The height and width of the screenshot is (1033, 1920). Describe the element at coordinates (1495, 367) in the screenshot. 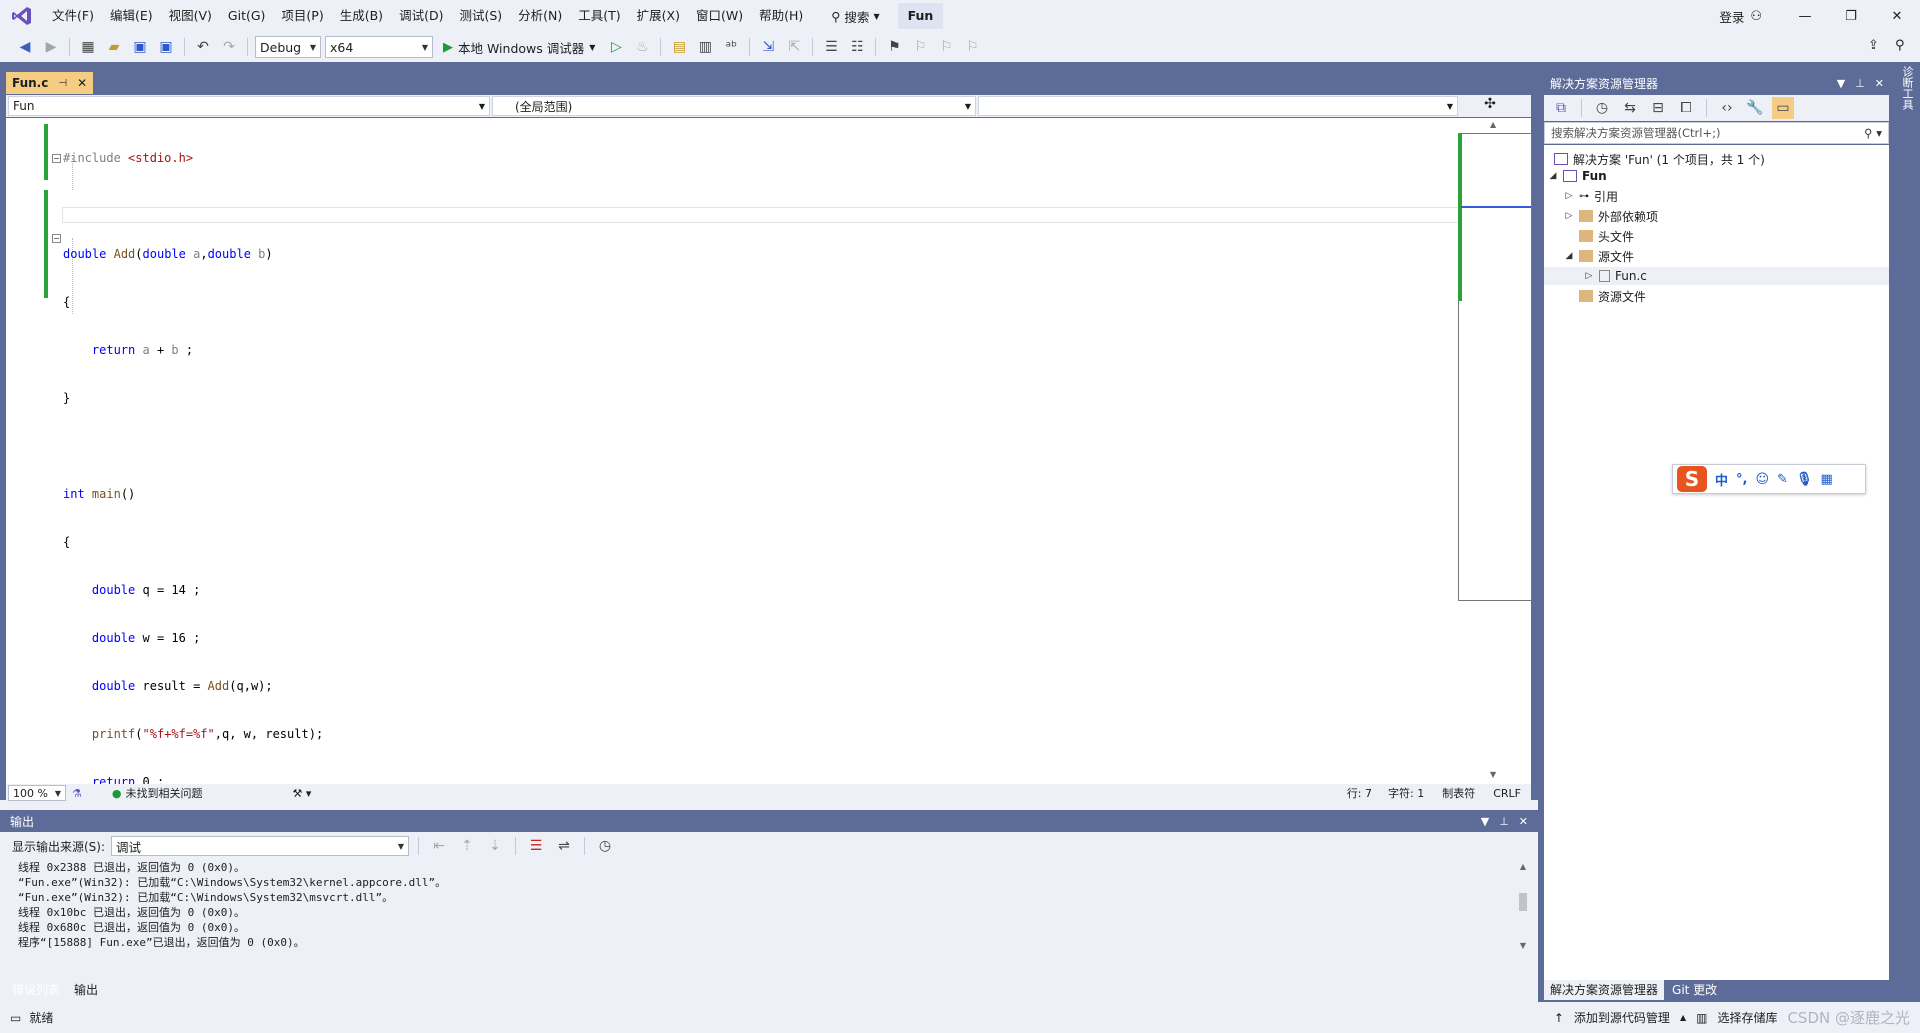

I see `code-minimap` at that location.